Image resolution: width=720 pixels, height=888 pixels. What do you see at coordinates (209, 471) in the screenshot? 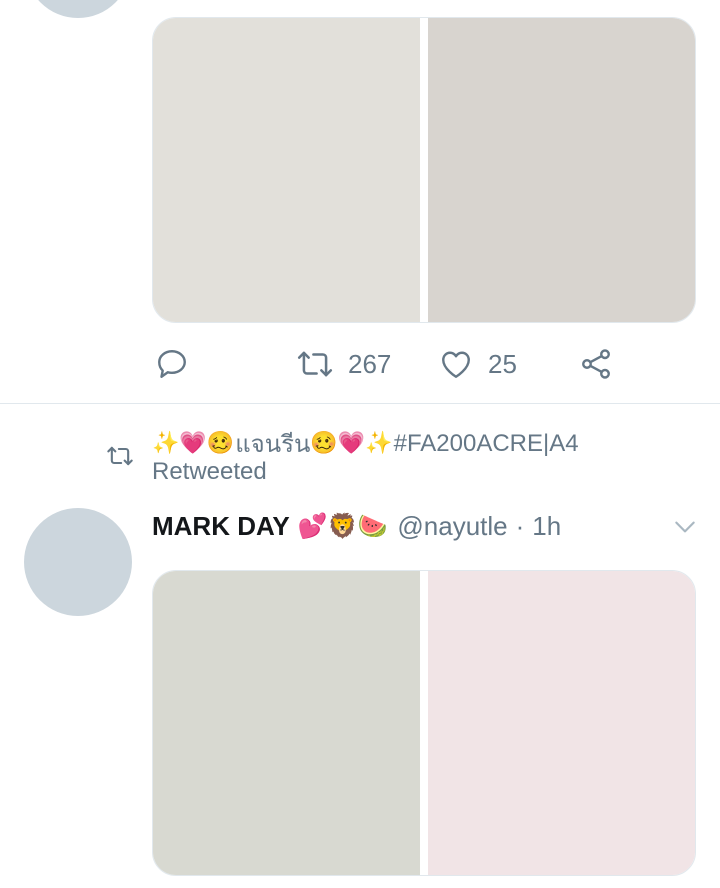
I see `retweeted-label: Retweeted` at bounding box center [209, 471].